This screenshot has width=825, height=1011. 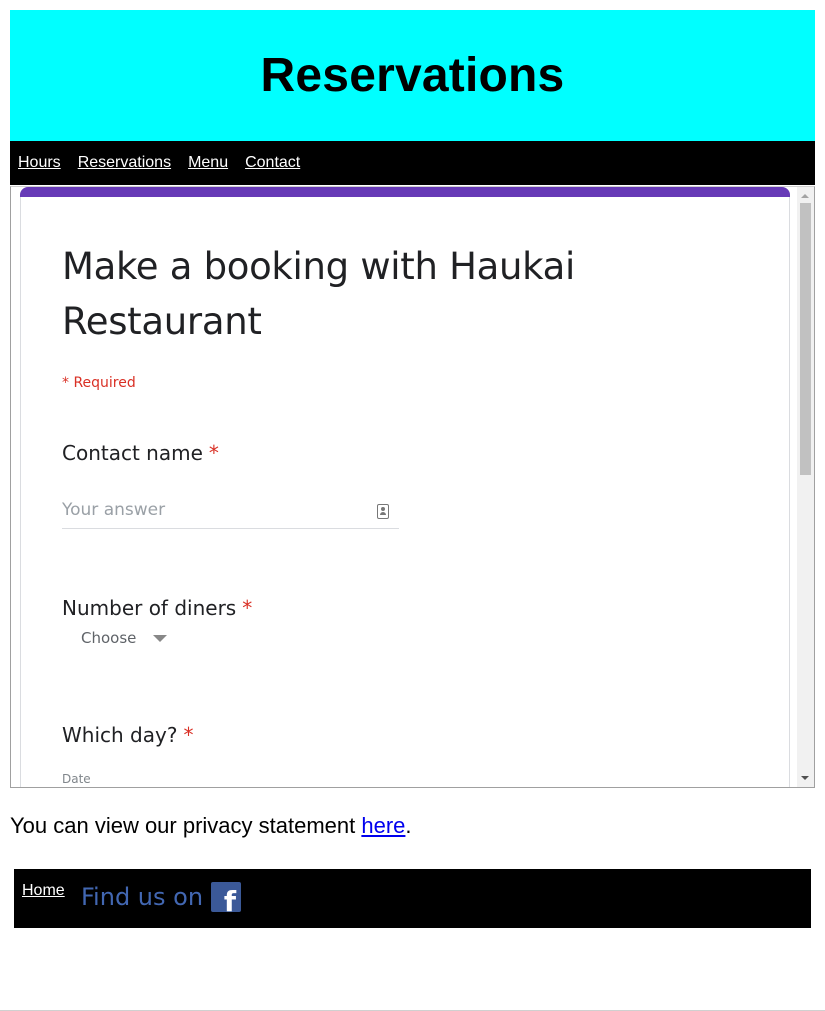 I want to click on top-nav: Hours Reservations Menu Contact, so click(x=412, y=163).